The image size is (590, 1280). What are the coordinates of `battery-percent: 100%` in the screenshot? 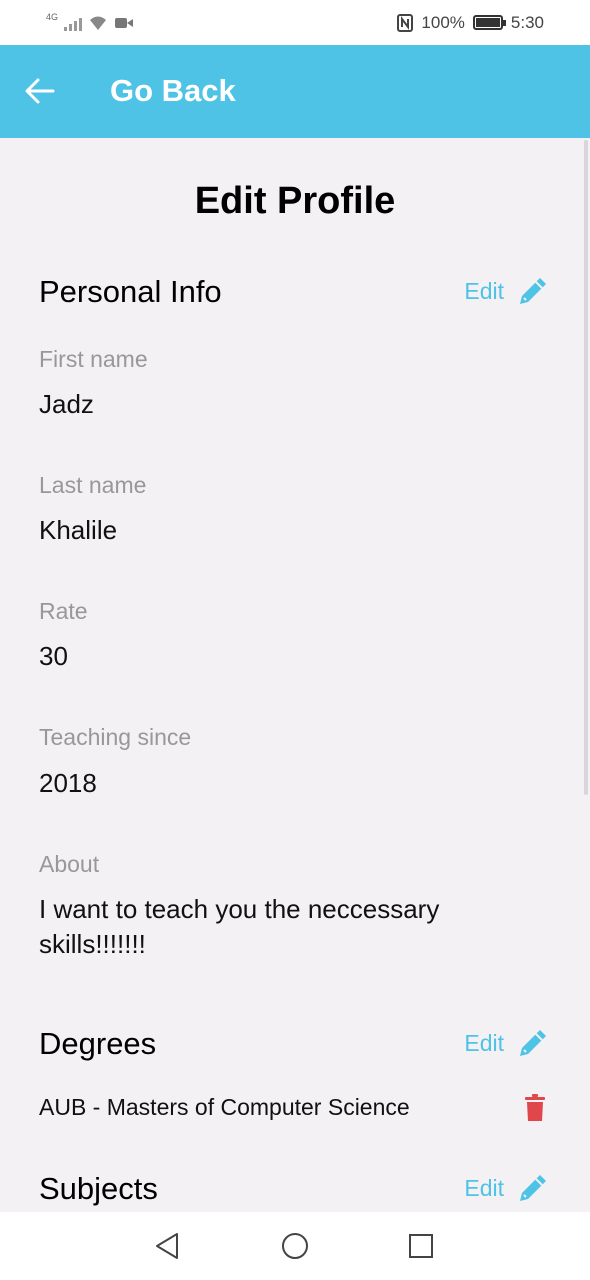 It's located at (443, 22).